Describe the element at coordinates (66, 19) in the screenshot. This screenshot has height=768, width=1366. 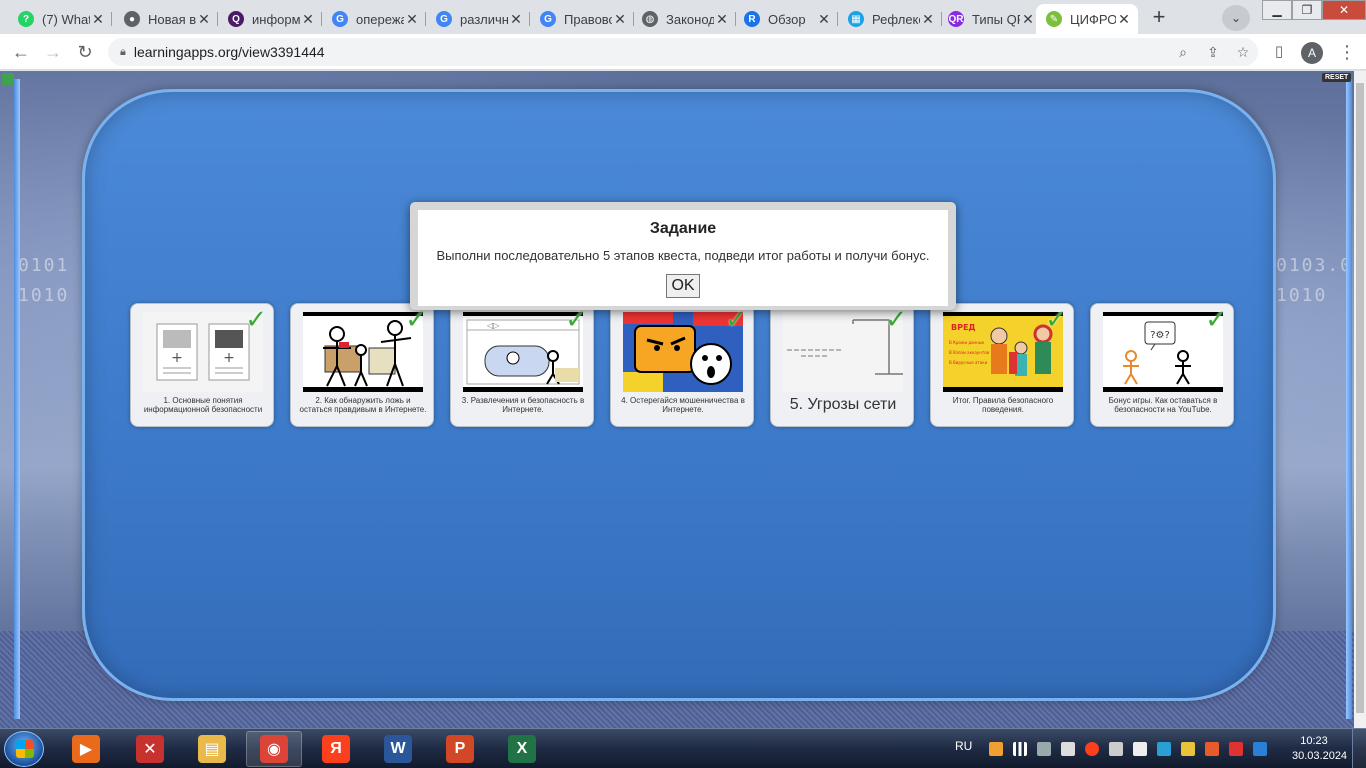
I see `tab-title: (7) WhatsApp` at that location.